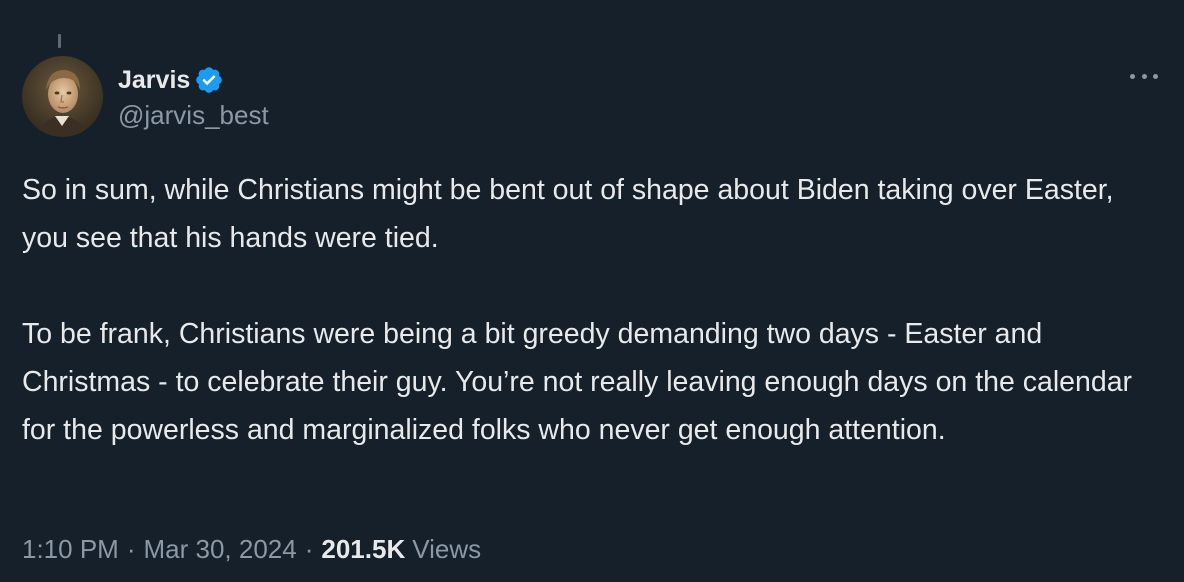 This screenshot has height=582, width=1184. I want to click on verified-badge-icon, so click(209, 80).